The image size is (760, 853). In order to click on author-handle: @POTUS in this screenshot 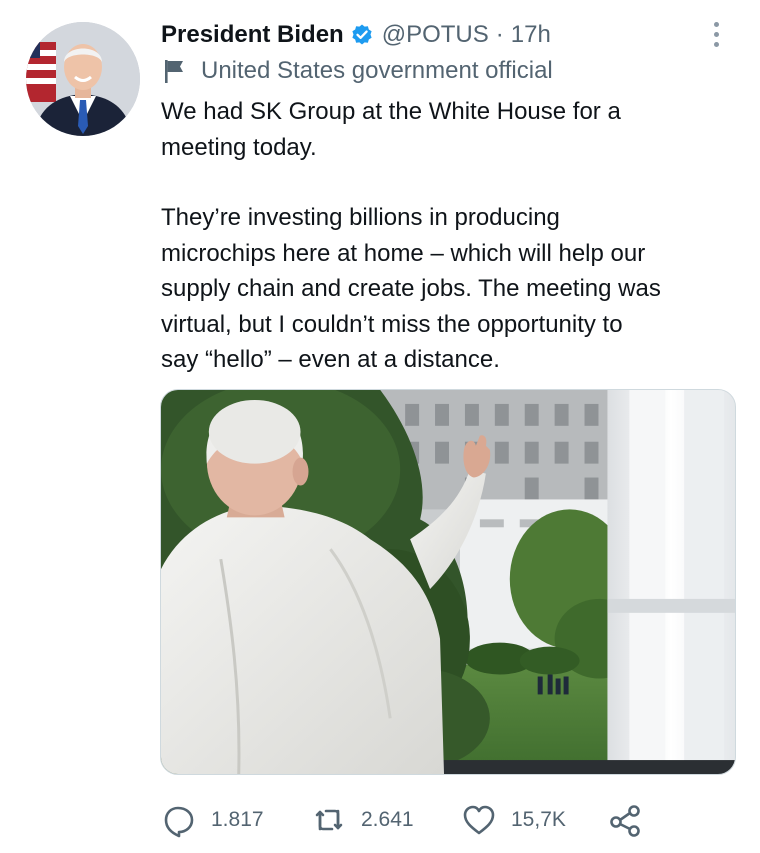, I will do `click(435, 35)`.